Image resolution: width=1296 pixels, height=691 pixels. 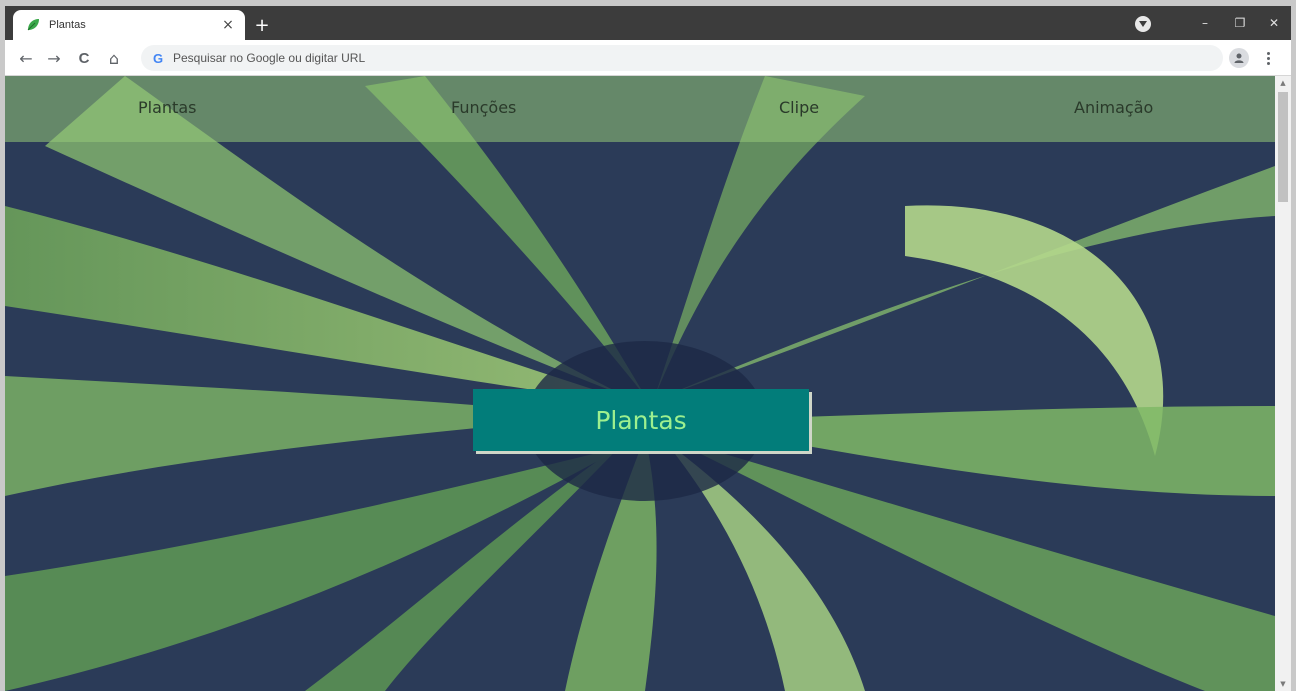 I want to click on restore-button: ❐, so click(x=1240, y=23).